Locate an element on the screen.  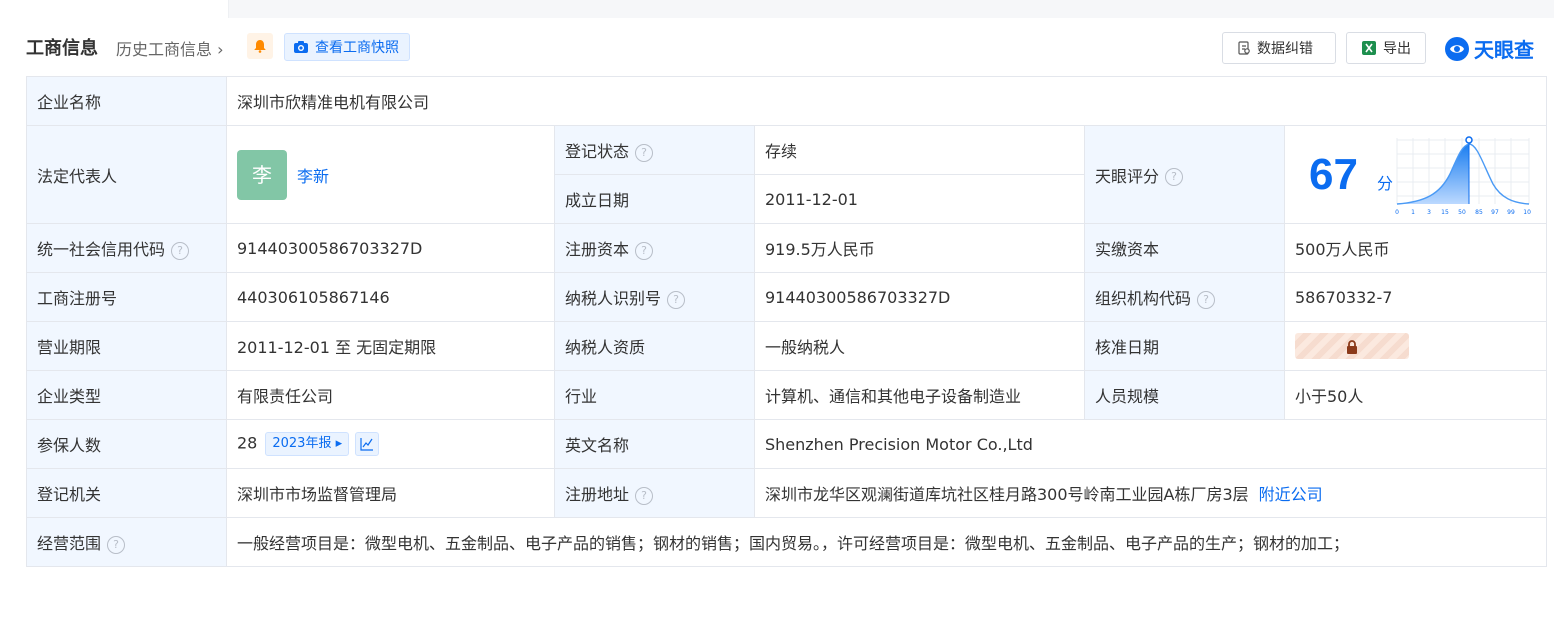
excel-icon is located at coordinates (1369, 48).